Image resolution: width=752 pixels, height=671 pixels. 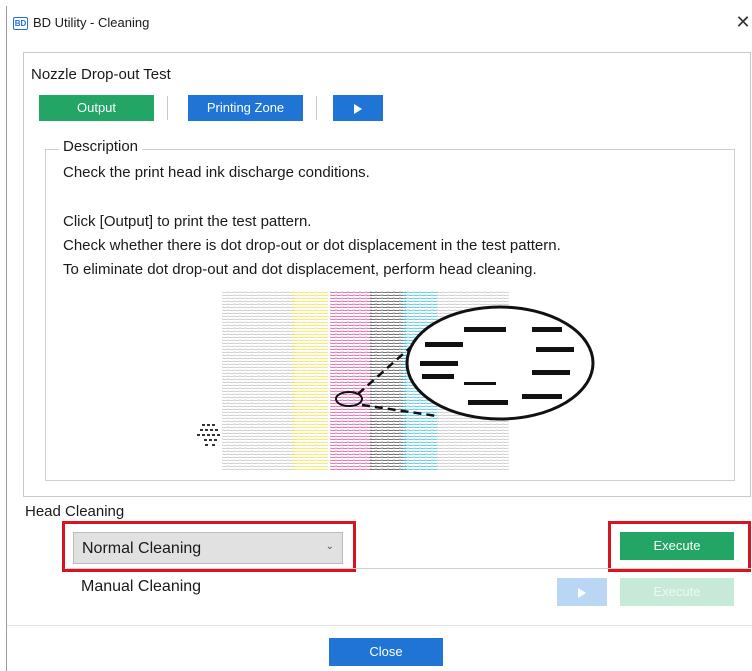 I want to click on close-icon: ✕, so click(x=742, y=22).